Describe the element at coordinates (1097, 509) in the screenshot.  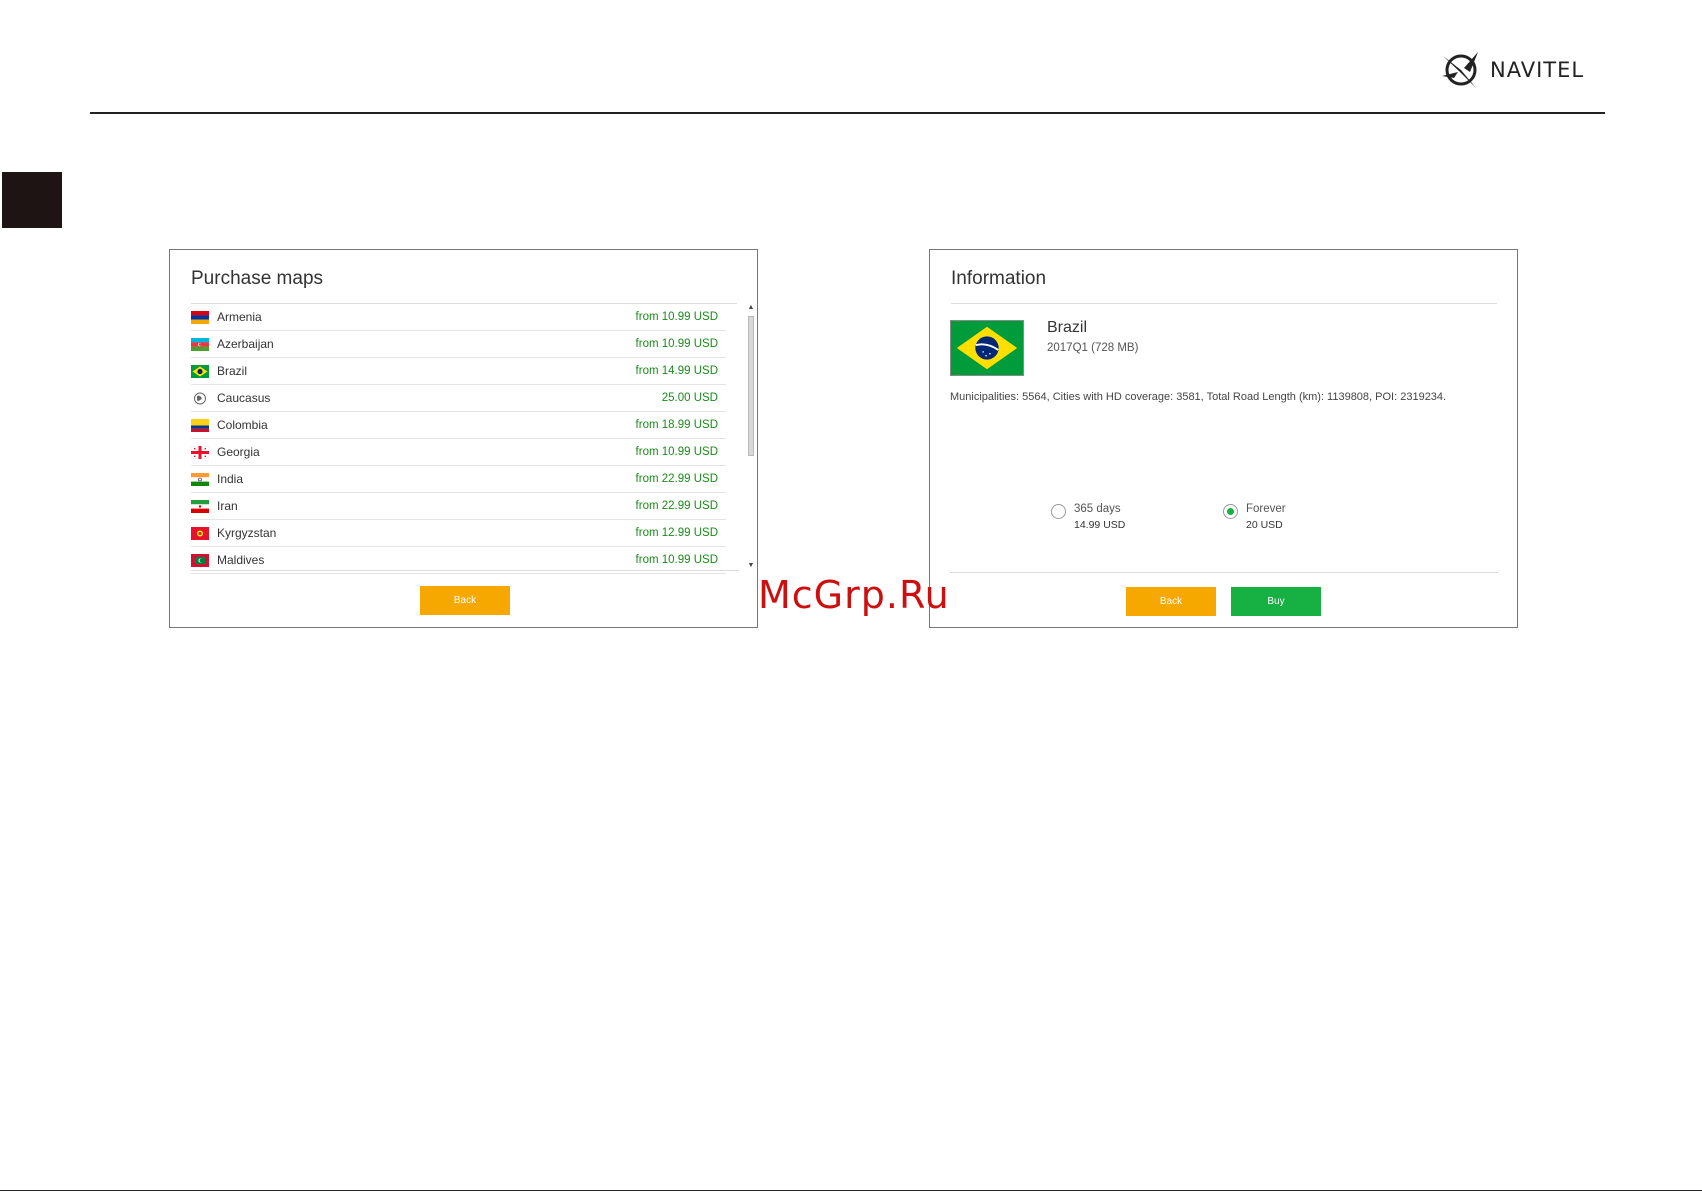
I see `option-label: 365 days` at that location.